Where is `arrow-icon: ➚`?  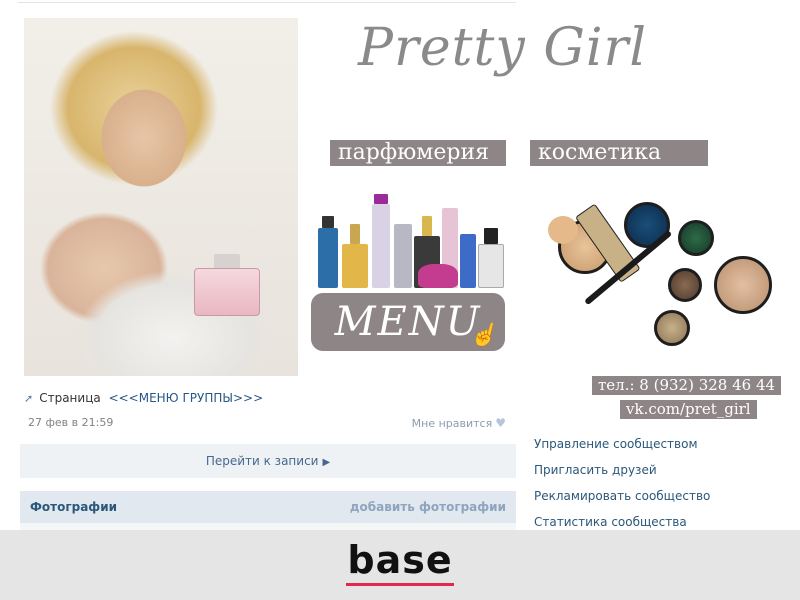 arrow-icon: ➚ is located at coordinates (29, 398).